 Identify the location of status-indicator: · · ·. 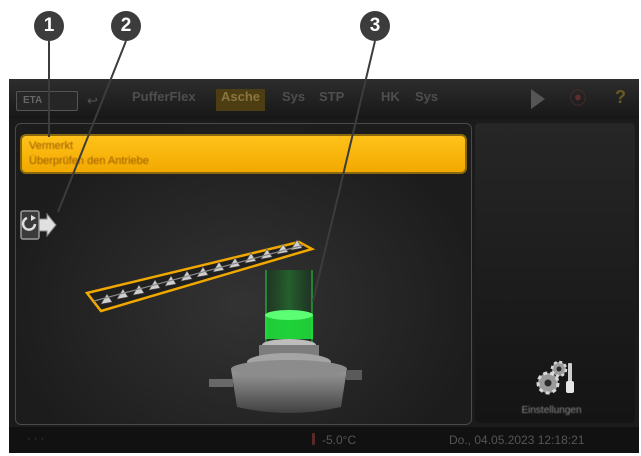
(36, 439).